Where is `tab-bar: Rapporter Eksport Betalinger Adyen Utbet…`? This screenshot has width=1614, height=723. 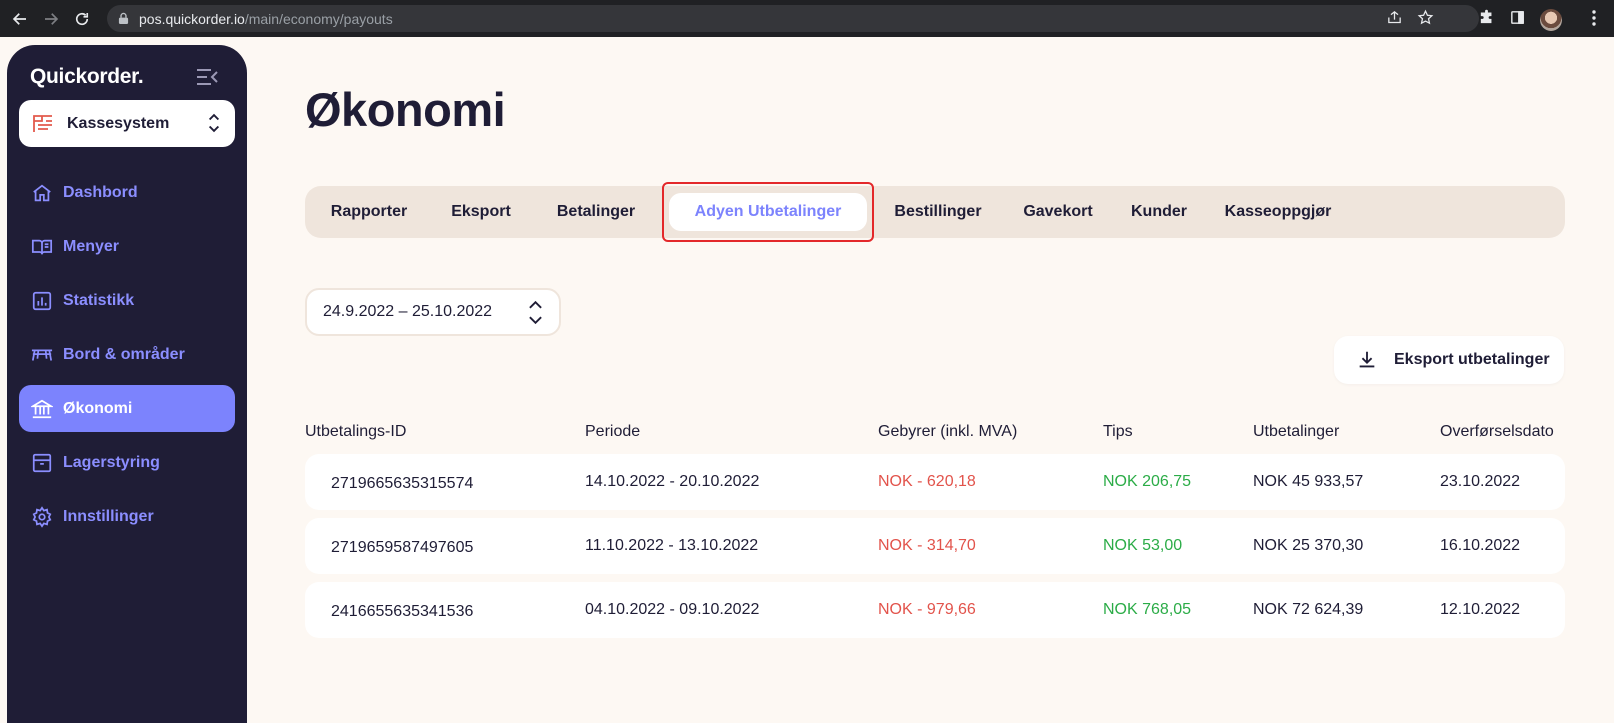
tab-bar: Rapporter Eksport Betalinger Adyen Utbet… is located at coordinates (935, 212).